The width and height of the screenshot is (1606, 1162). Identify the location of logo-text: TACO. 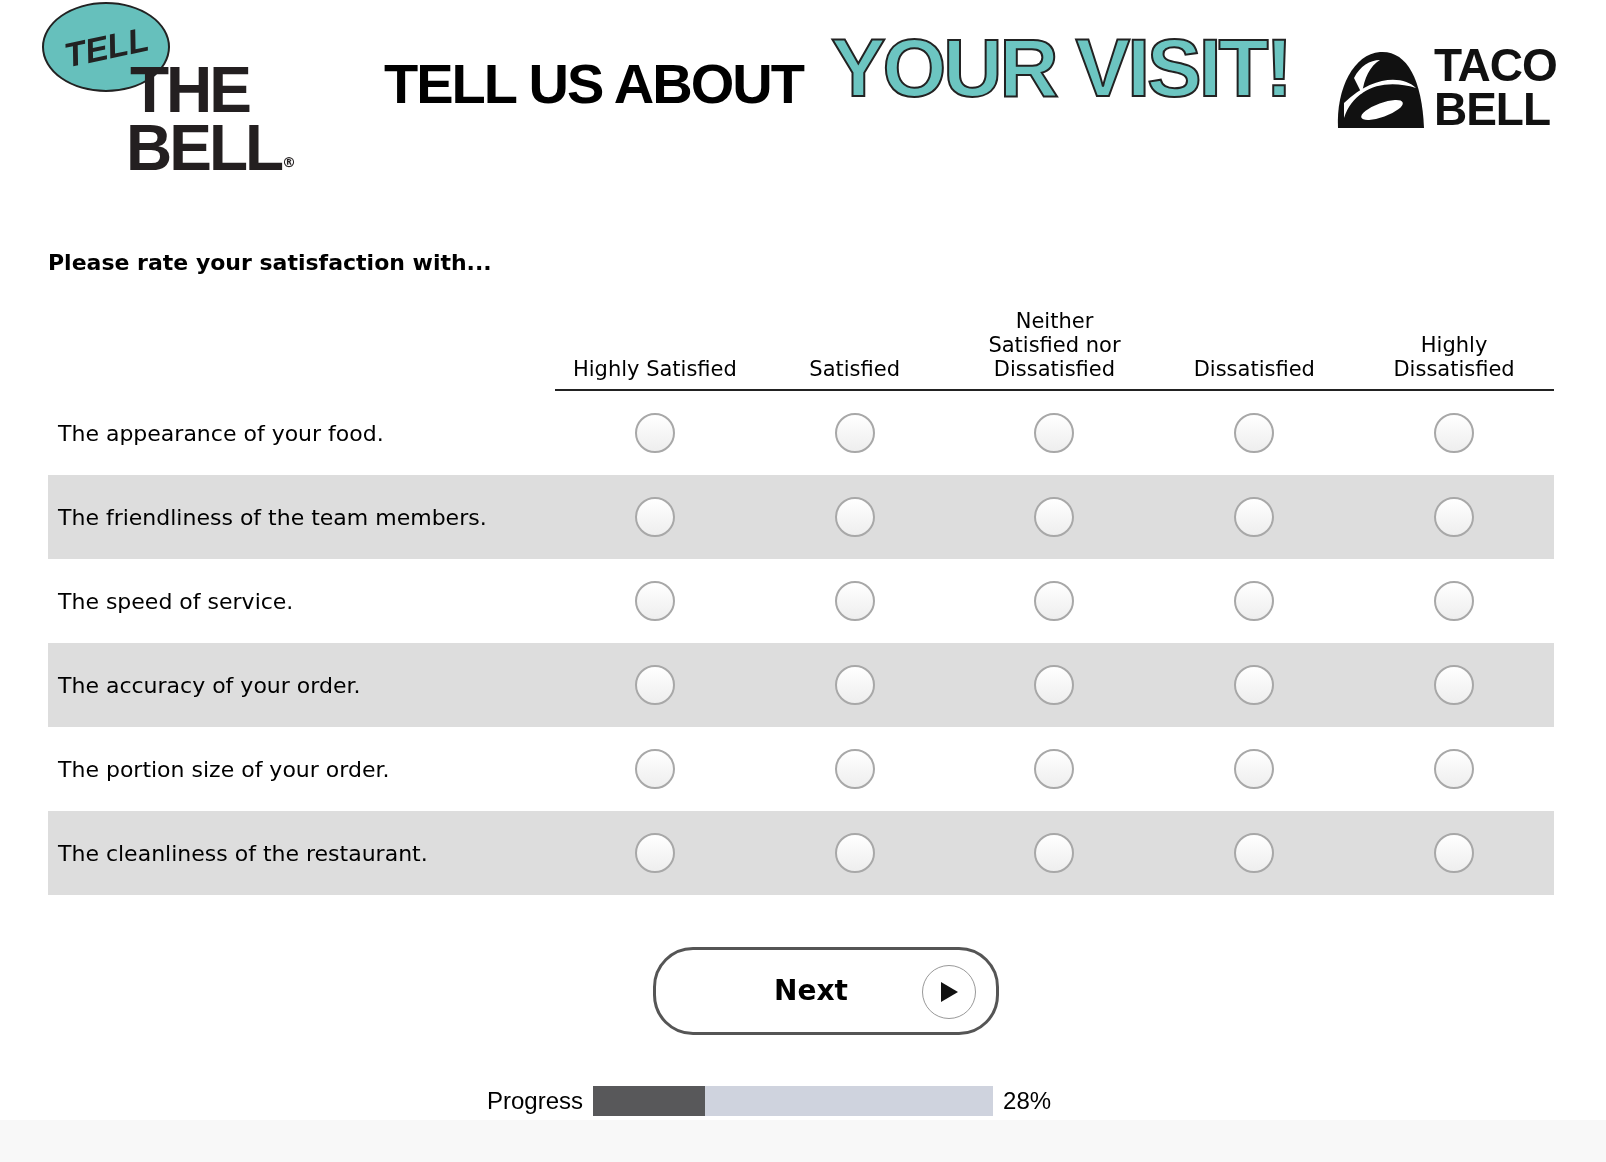
(1495, 66).